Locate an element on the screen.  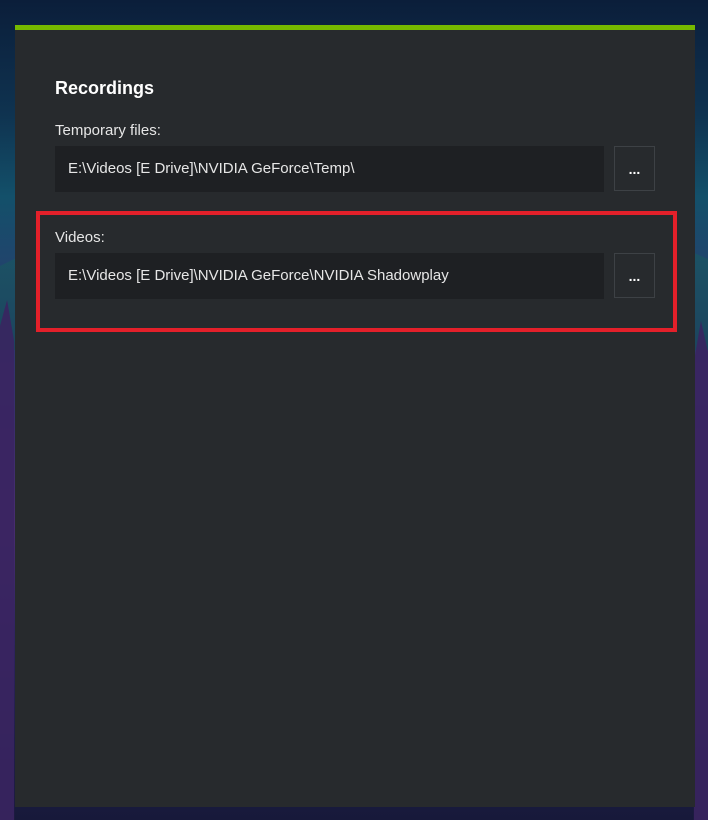
temporary-files-label: Temporary files: is located at coordinates (108, 130).